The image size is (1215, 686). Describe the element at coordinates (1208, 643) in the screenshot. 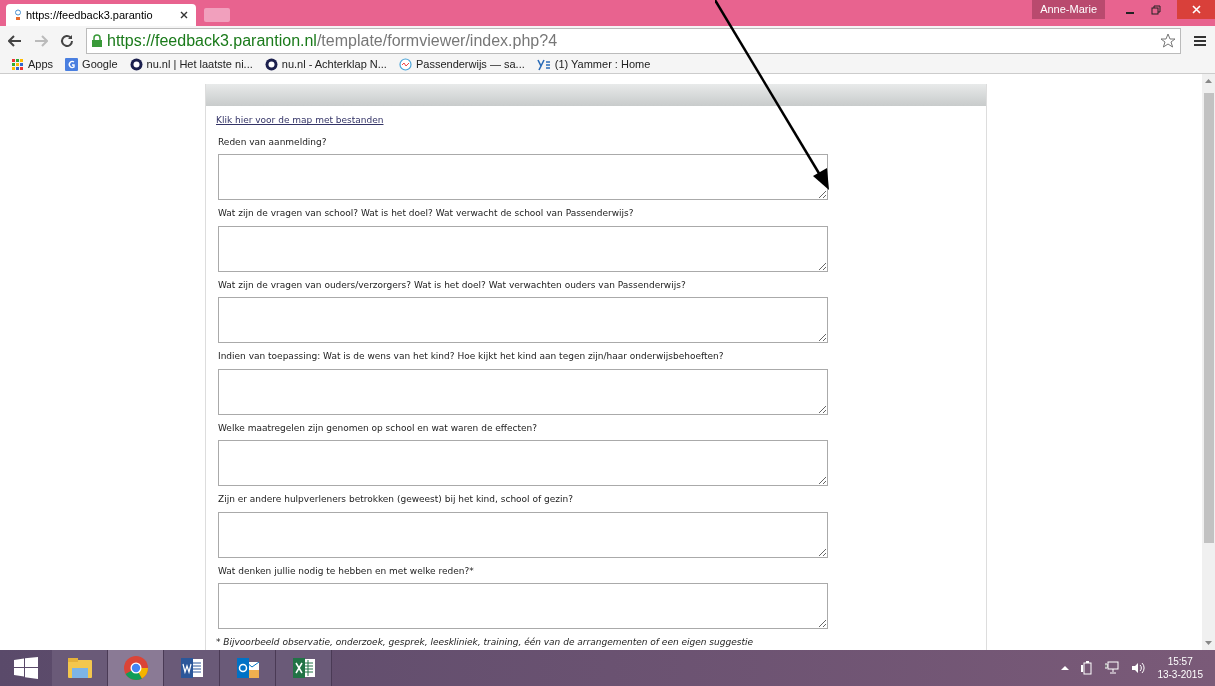

I see `scroll-down-icon` at that location.